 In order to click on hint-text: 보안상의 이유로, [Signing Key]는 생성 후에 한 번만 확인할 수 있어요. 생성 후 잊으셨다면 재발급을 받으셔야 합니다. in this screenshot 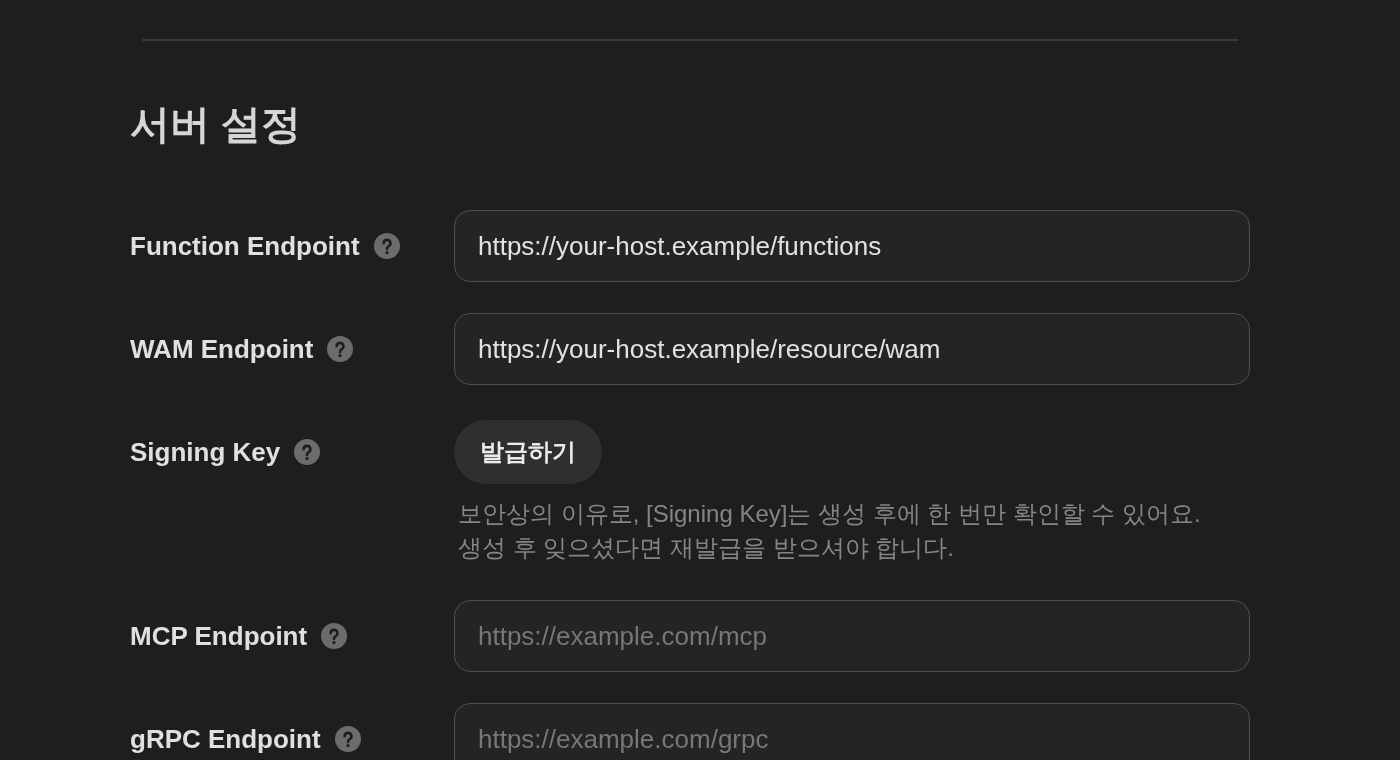, I will do `click(830, 531)`.